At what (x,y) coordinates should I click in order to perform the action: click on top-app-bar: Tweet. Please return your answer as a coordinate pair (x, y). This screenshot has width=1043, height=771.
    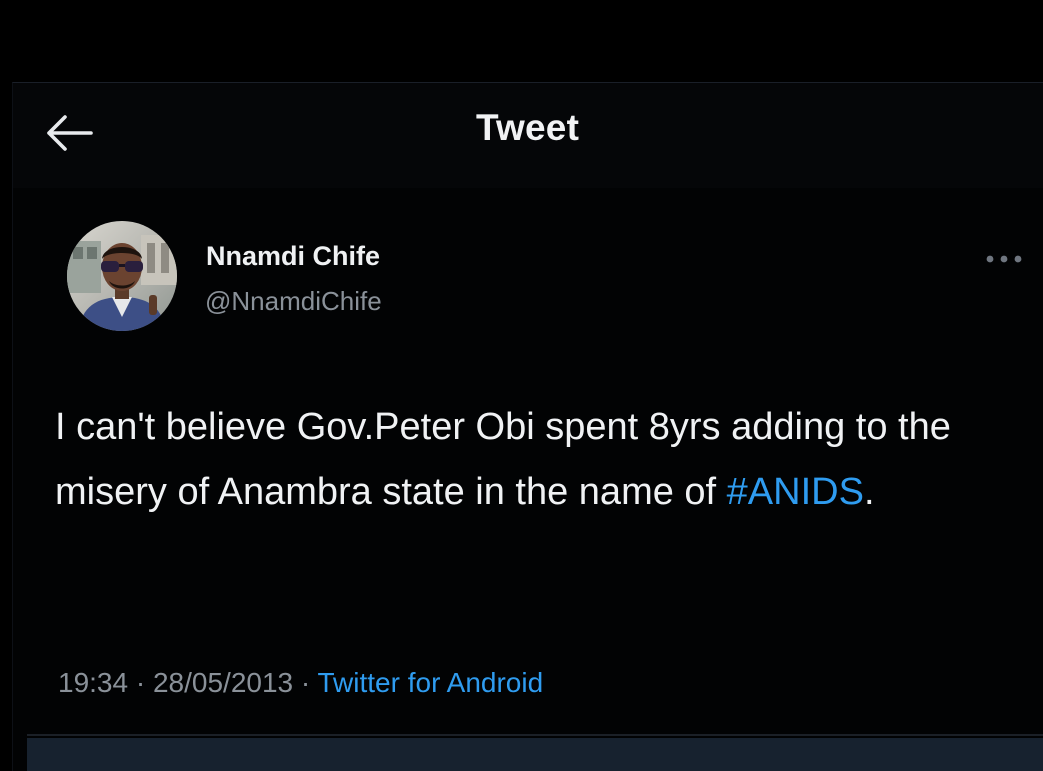
    Looking at the image, I should click on (528, 135).